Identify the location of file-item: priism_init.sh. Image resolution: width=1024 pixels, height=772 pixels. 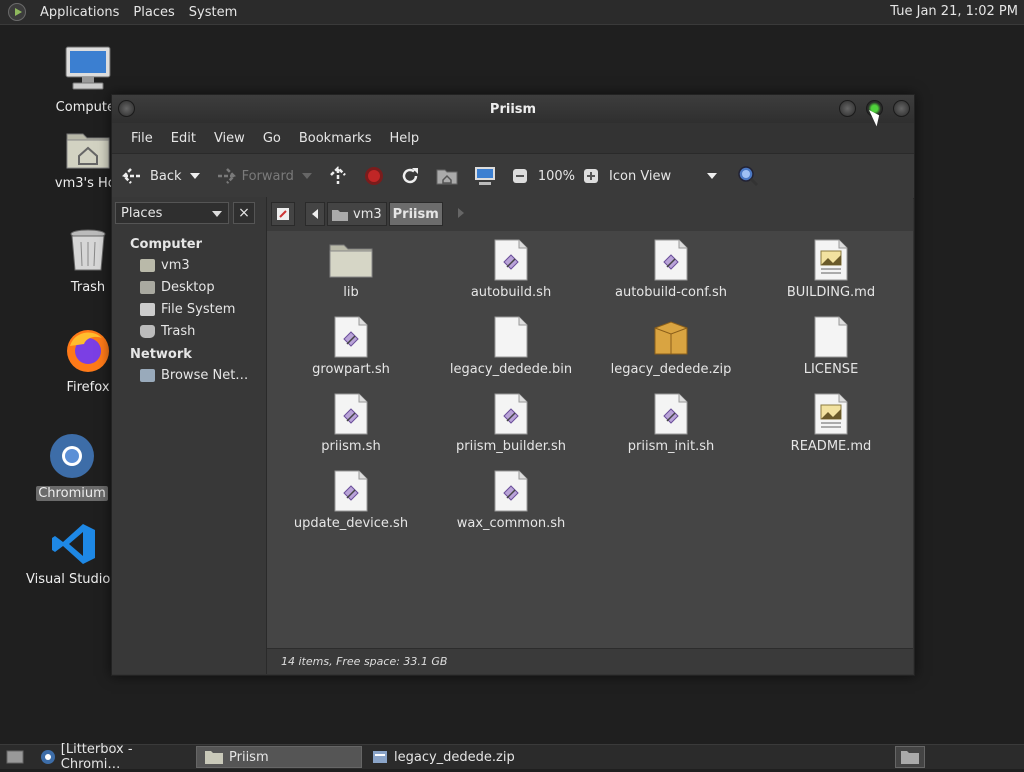
(671, 423).